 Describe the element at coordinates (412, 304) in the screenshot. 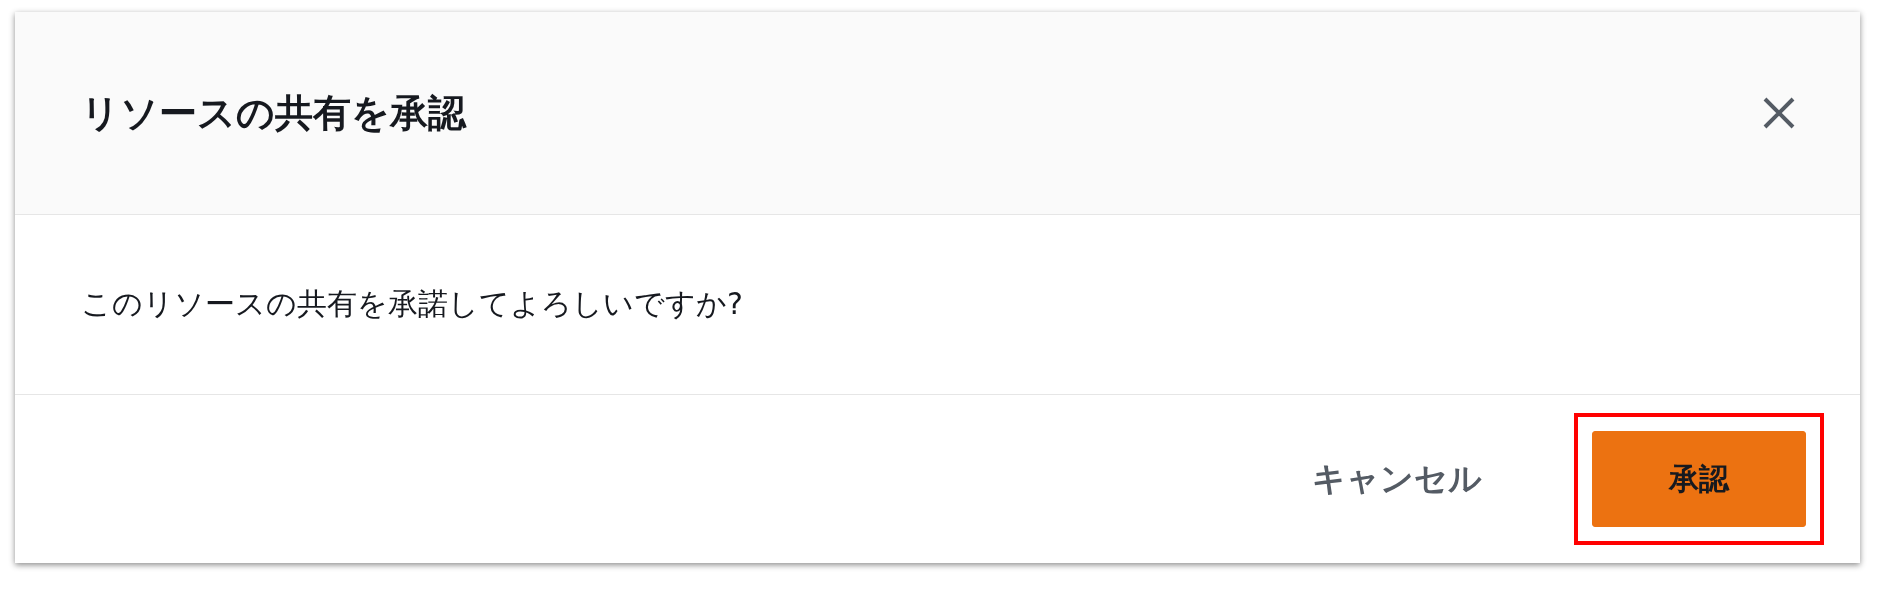

I see `confirm-message: このリソースの共有を承諾してよろしいですか?` at that location.